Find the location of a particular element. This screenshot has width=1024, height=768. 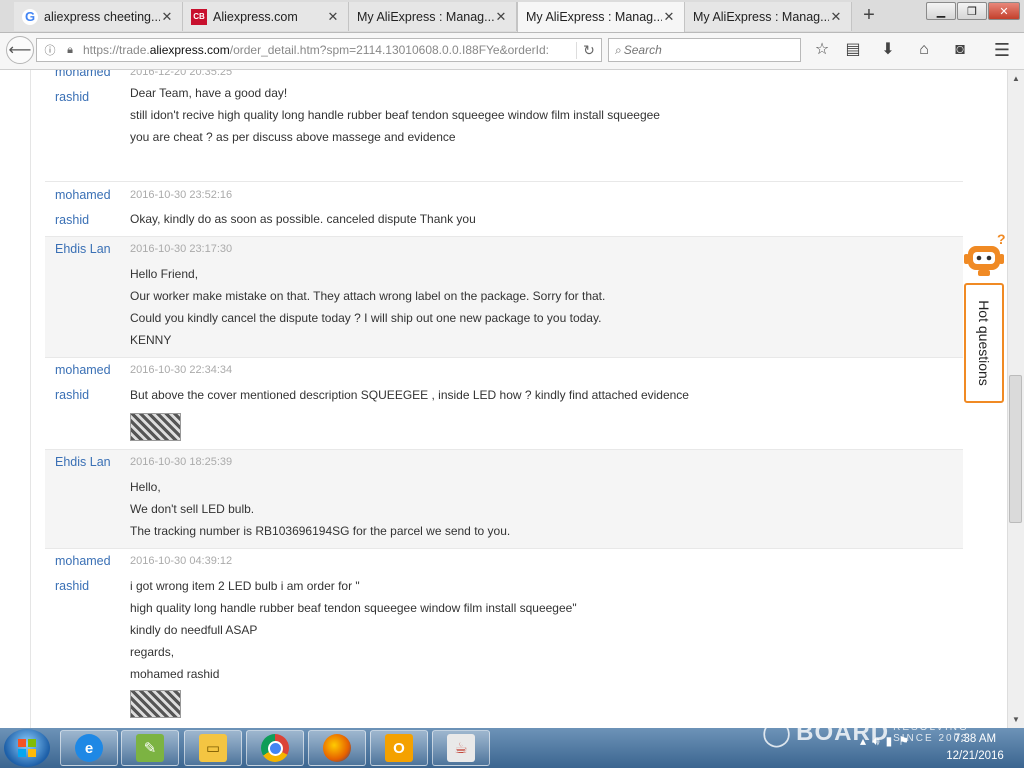

lock-icon: 🔒︎ is located at coordinates (70, 49).